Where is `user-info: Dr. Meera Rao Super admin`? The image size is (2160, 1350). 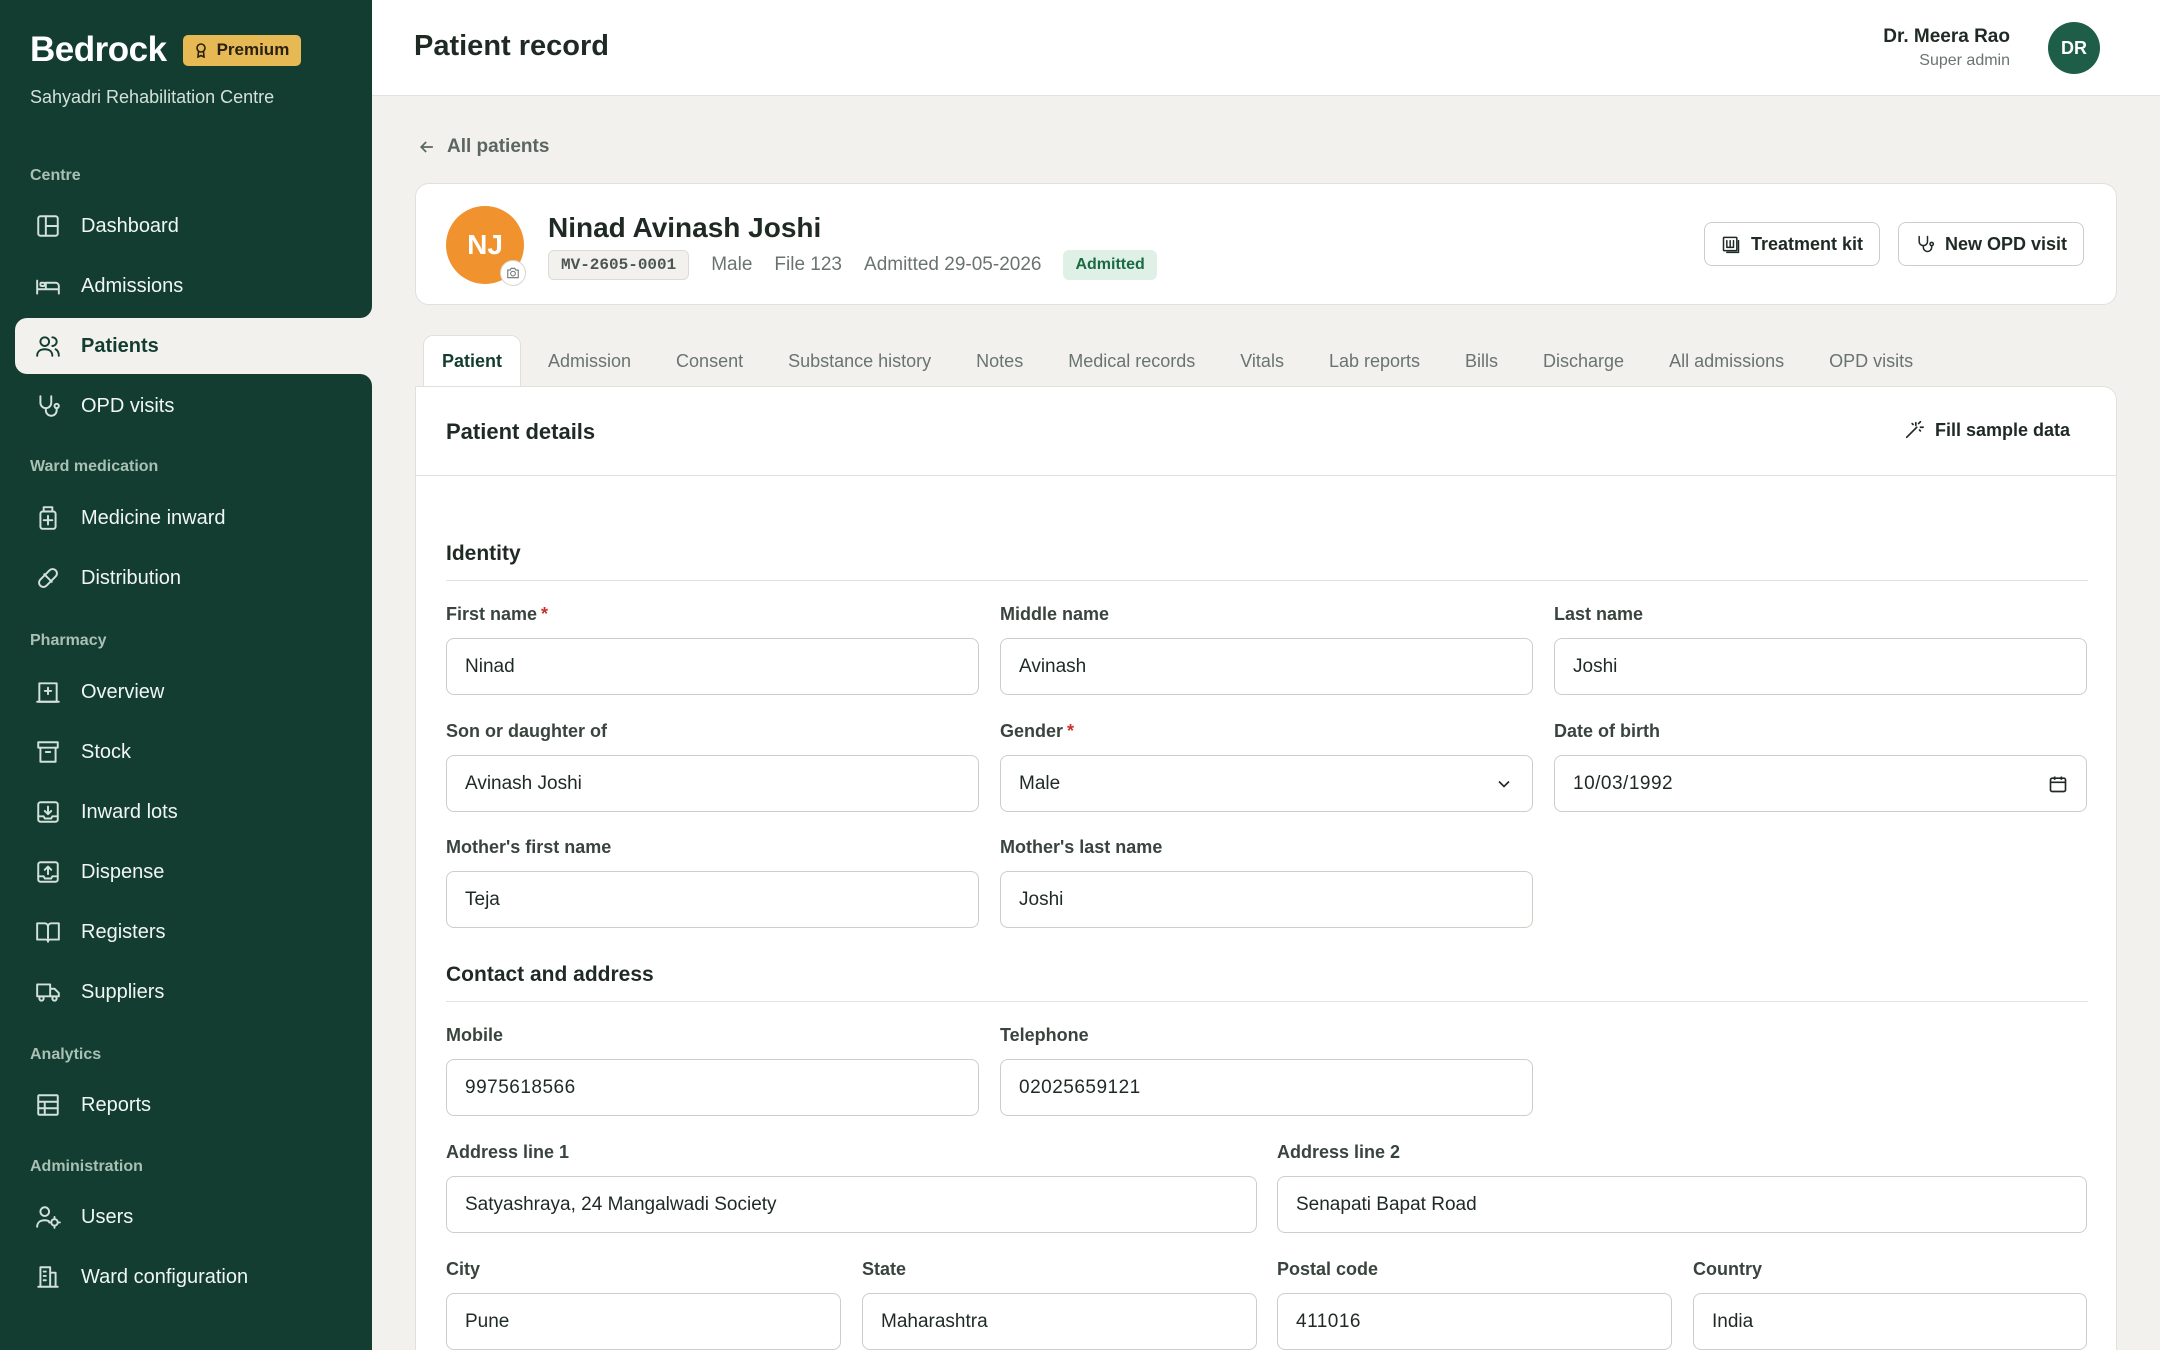 user-info: Dr. Meera Rao Super admin is located at coordinates (1946, 48).